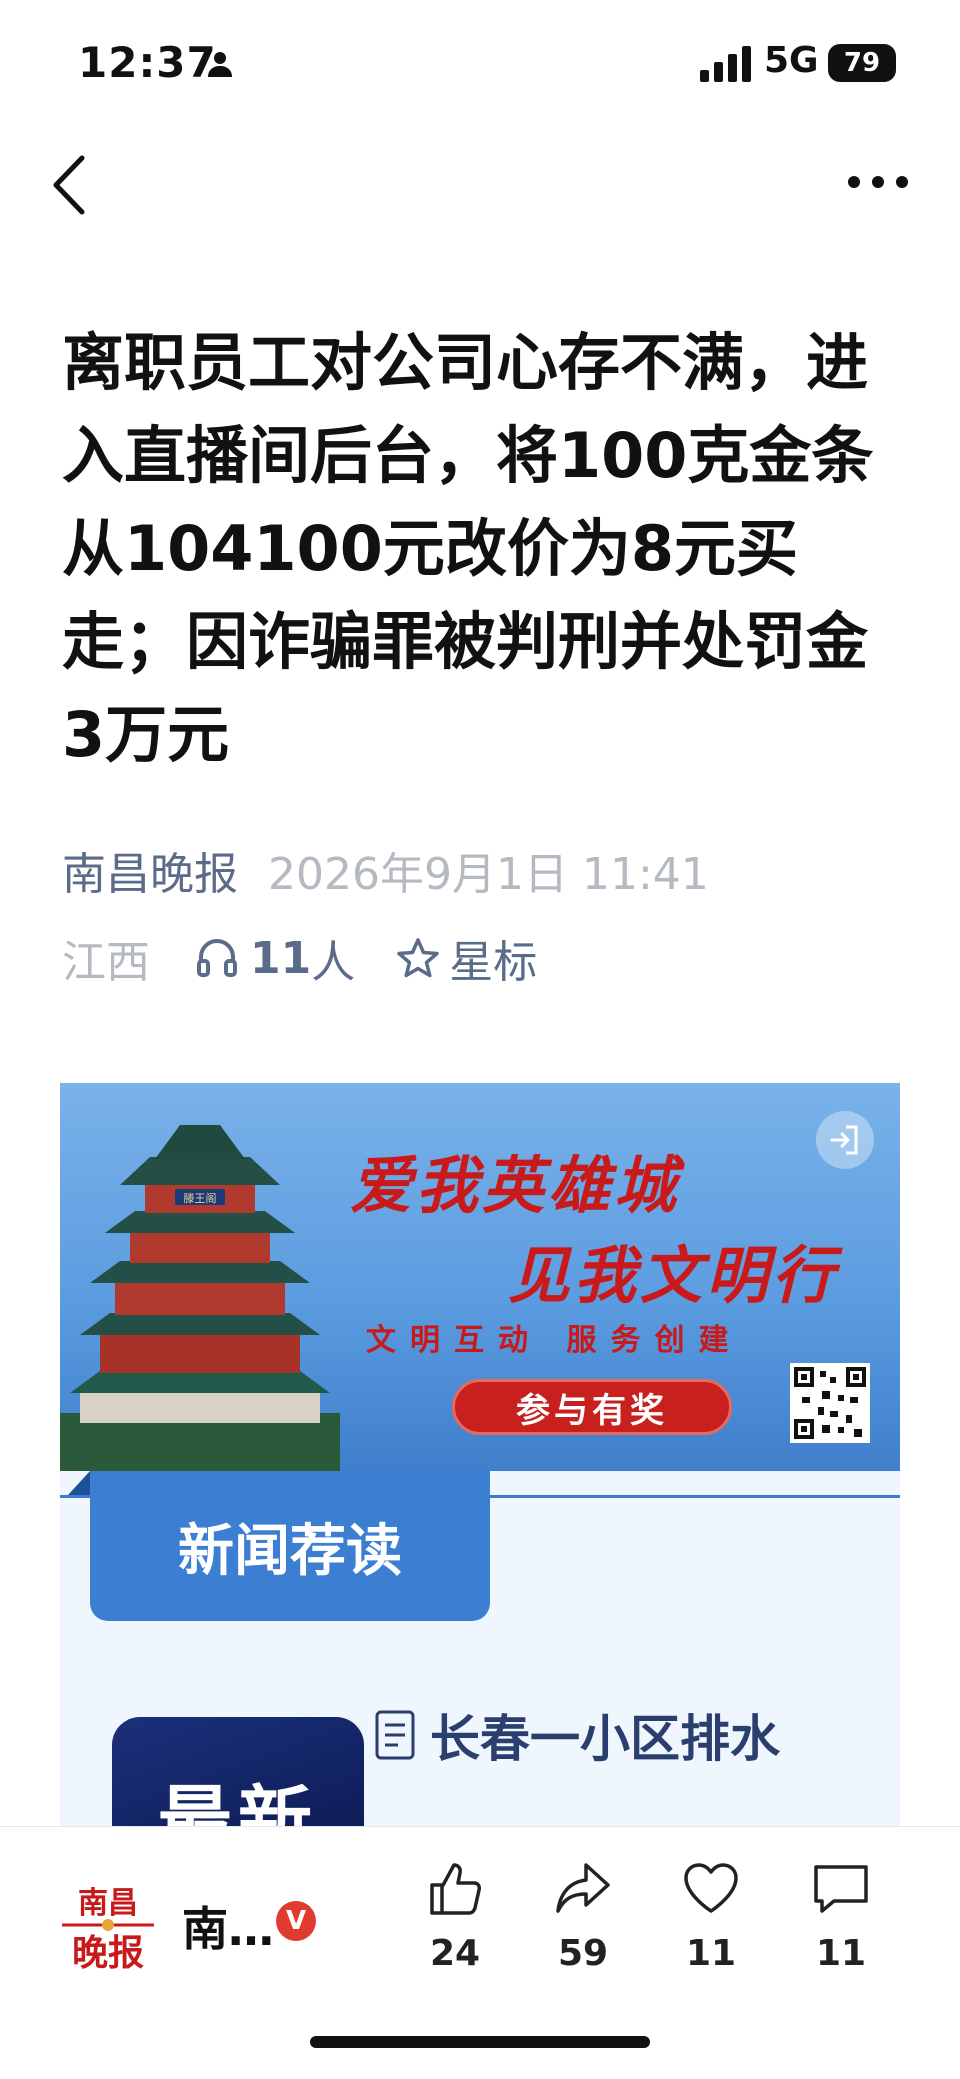  Describe the element at coordinates (605, 1739) in the screenshot. I see `recommend-item-title: 长春一小区排水` at that location.